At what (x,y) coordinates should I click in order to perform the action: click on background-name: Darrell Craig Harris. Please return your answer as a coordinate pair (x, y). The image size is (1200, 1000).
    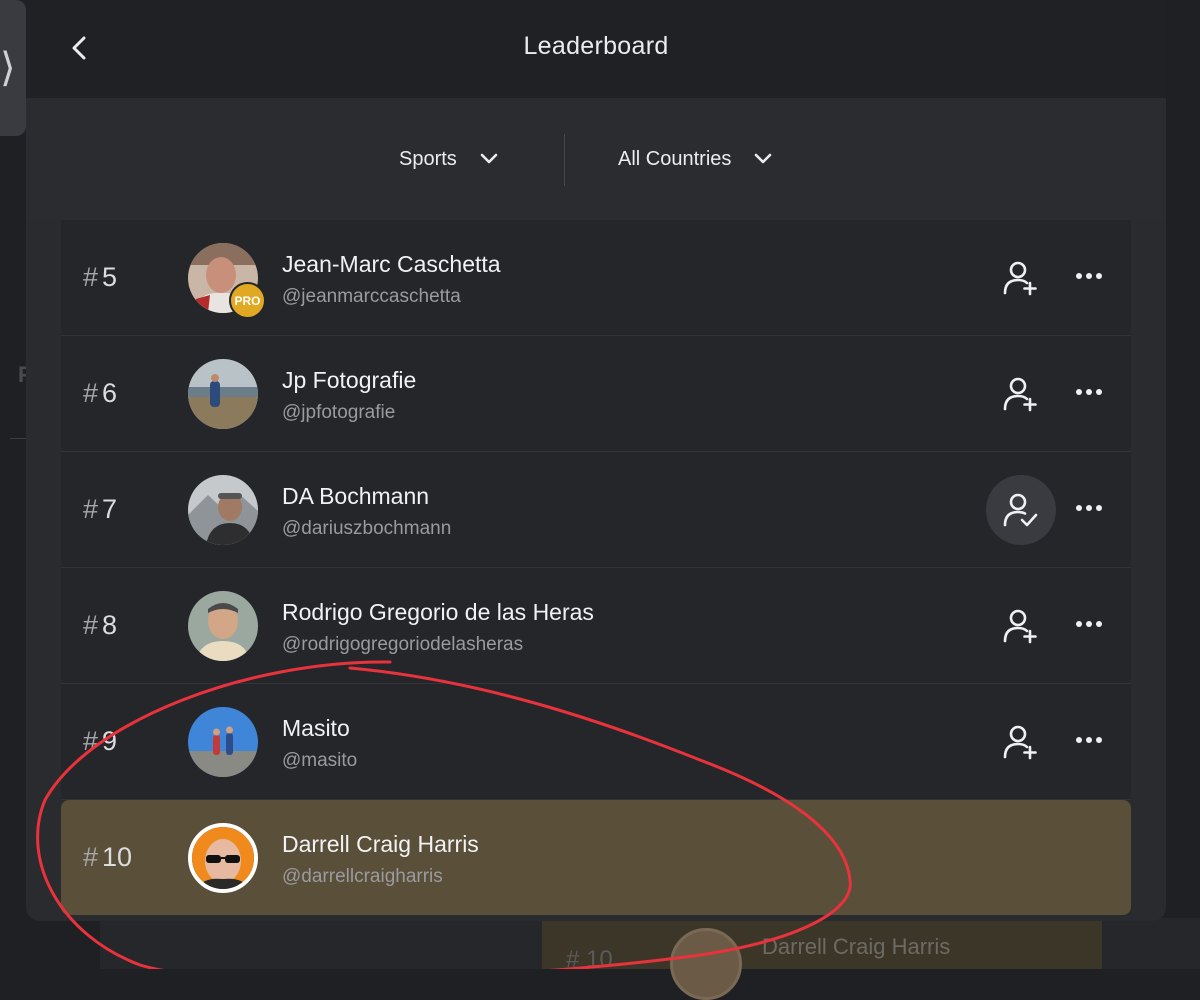
    Looking at the image, I should click on (856, 946).